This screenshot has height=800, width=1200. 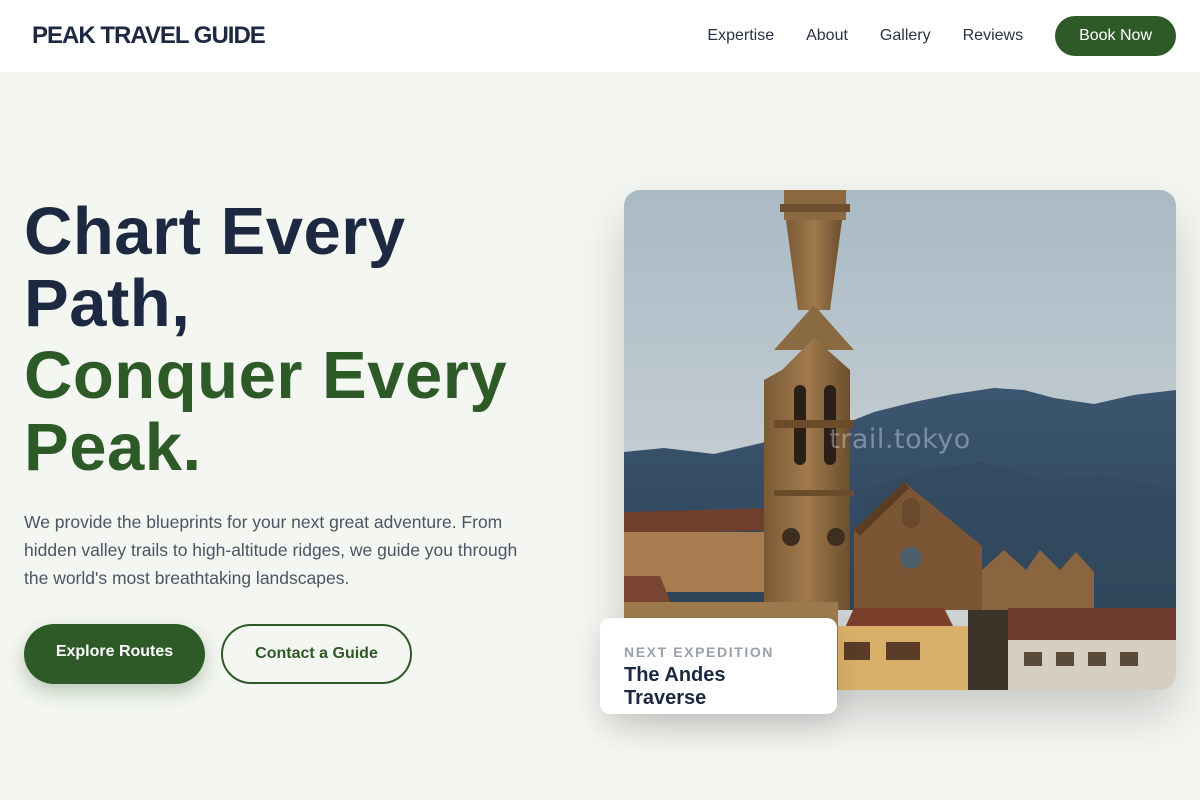 I want to click on hero-title-line-2: Path,, so click(x=107, y=303).